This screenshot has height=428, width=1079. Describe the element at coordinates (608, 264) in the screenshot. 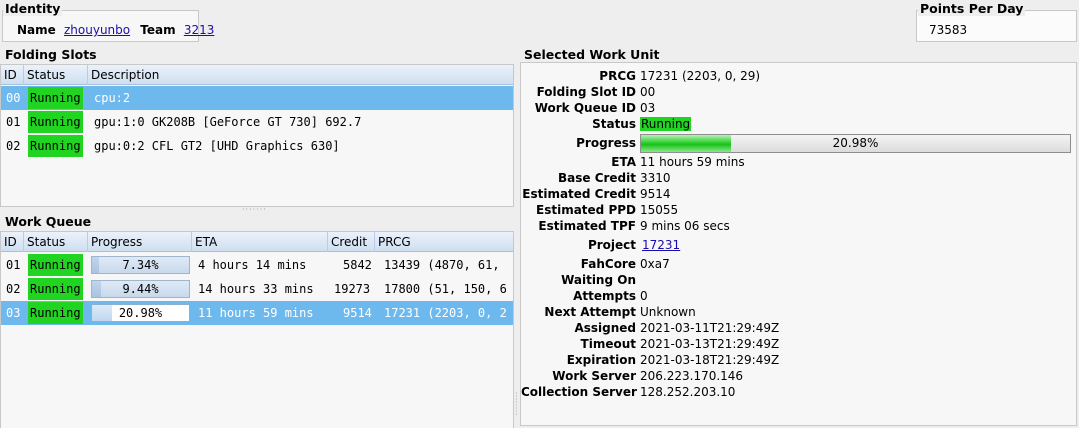

I see `fahcore-label: FahCore` at that location.